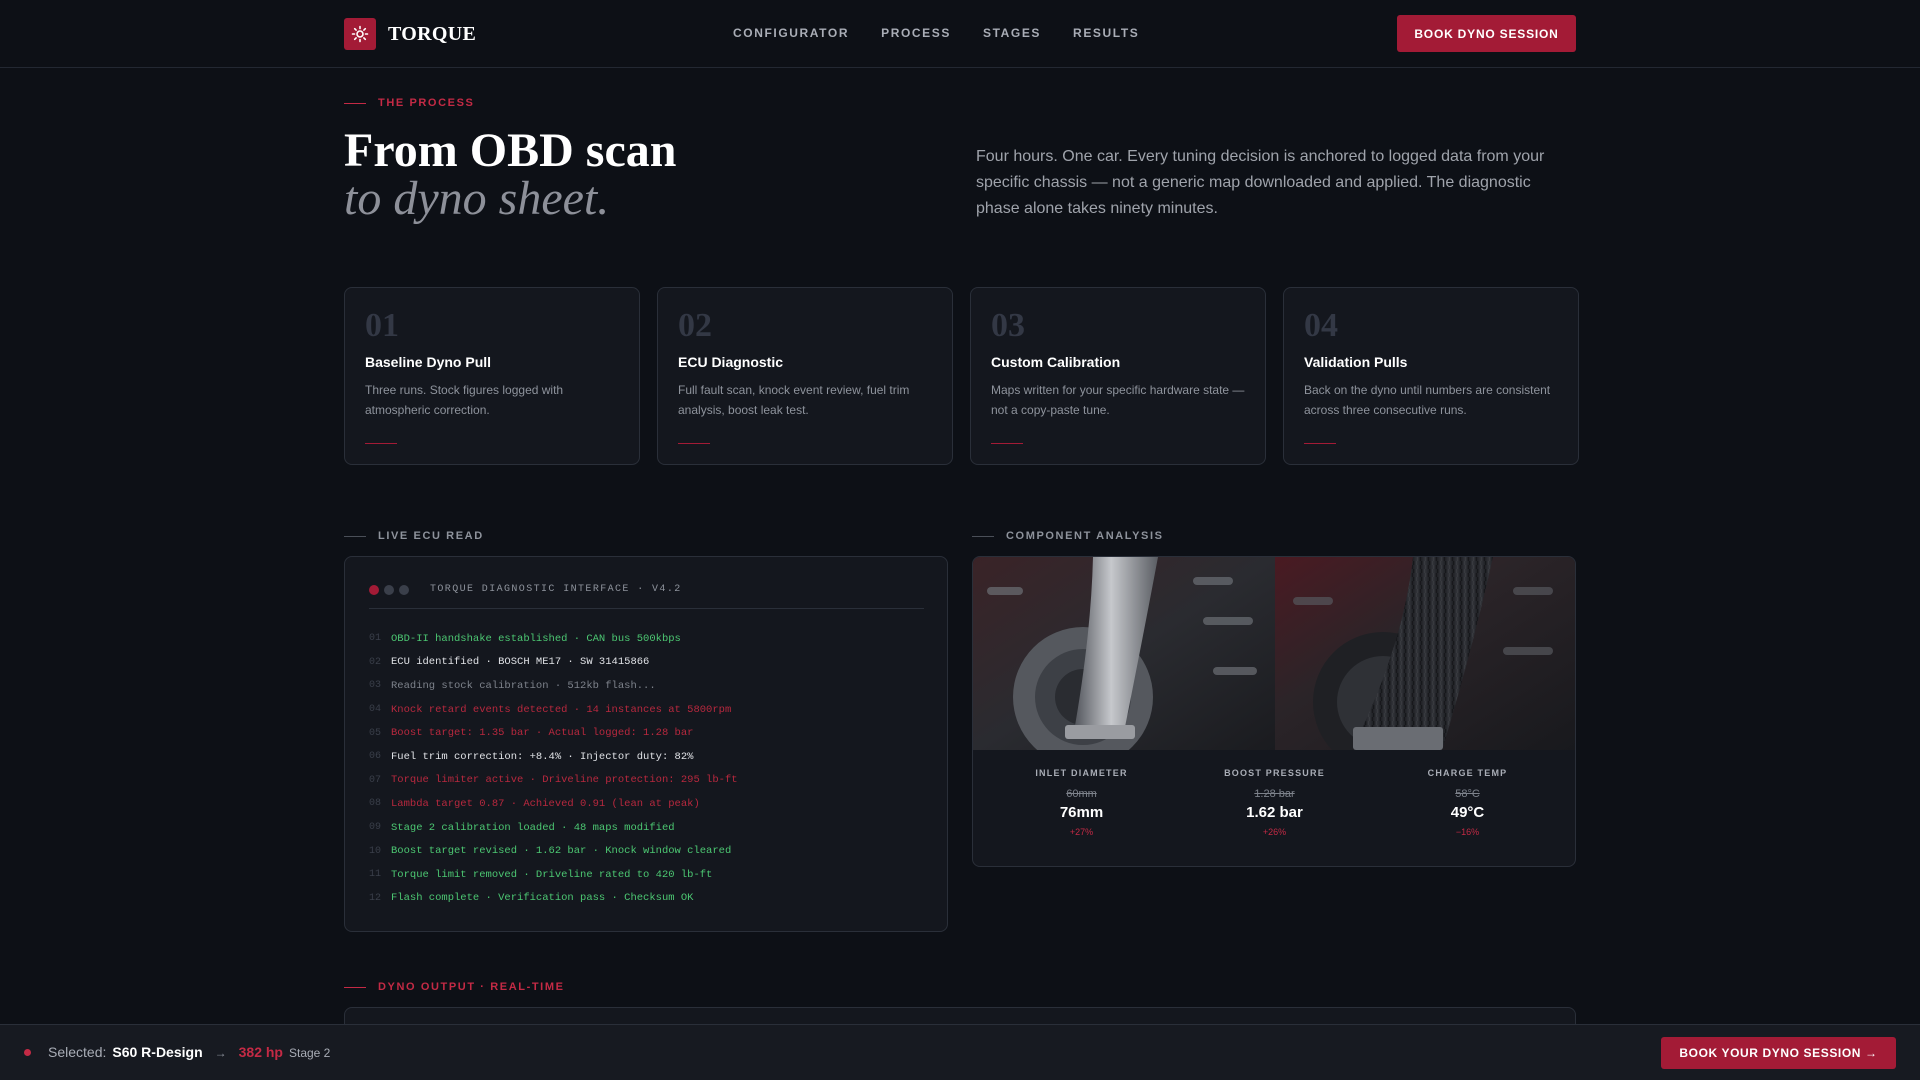 The width and height of the screenshot is (1920, 1080). I want to click on status-dot, so click(27, 1052).